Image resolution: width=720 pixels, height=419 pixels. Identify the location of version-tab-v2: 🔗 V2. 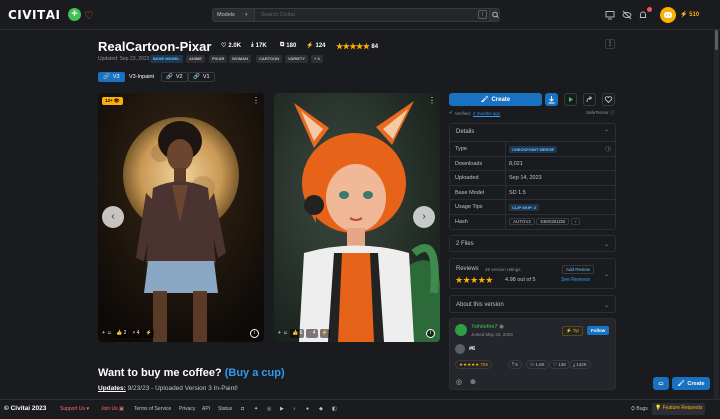
(174, 77).